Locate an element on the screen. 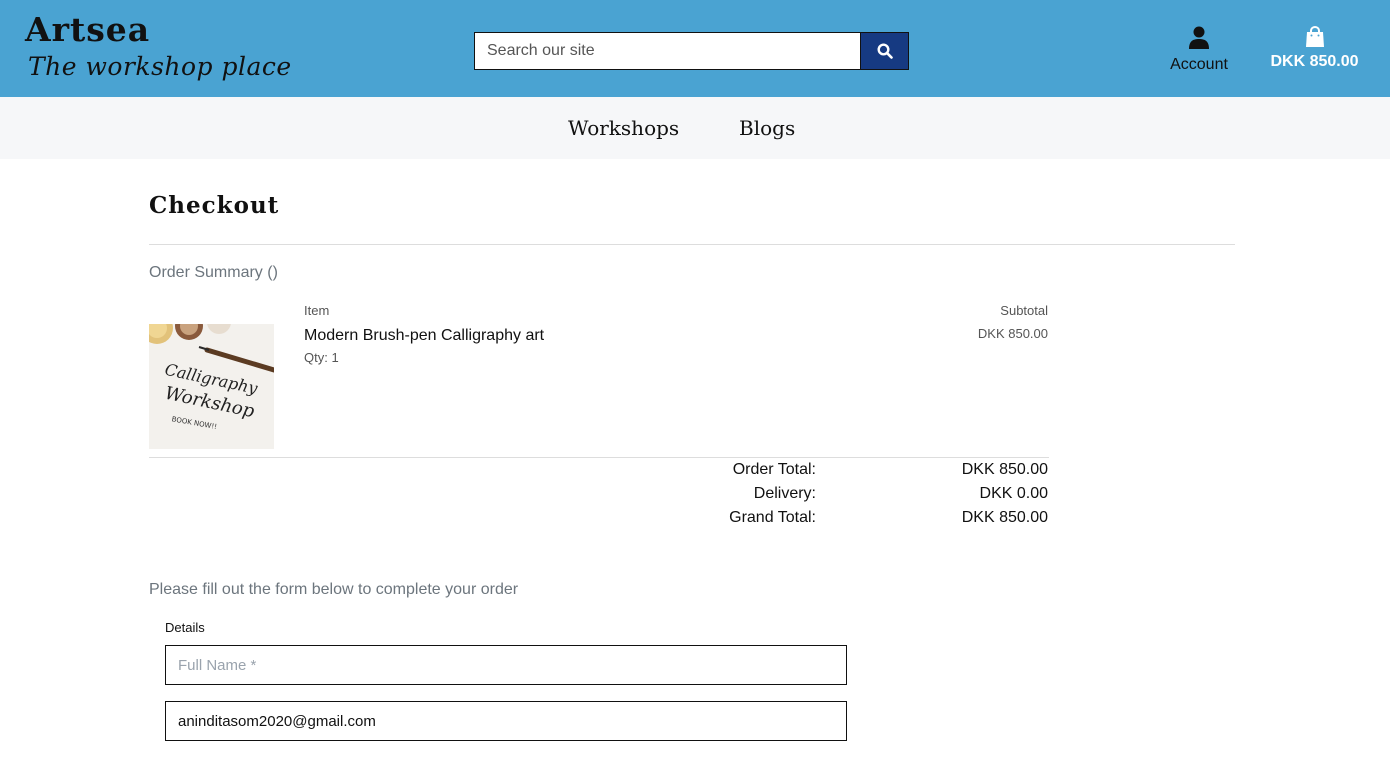 The image size is (1390, 763). product-qty: Qty: 1 is located at coordinates (321, 357).